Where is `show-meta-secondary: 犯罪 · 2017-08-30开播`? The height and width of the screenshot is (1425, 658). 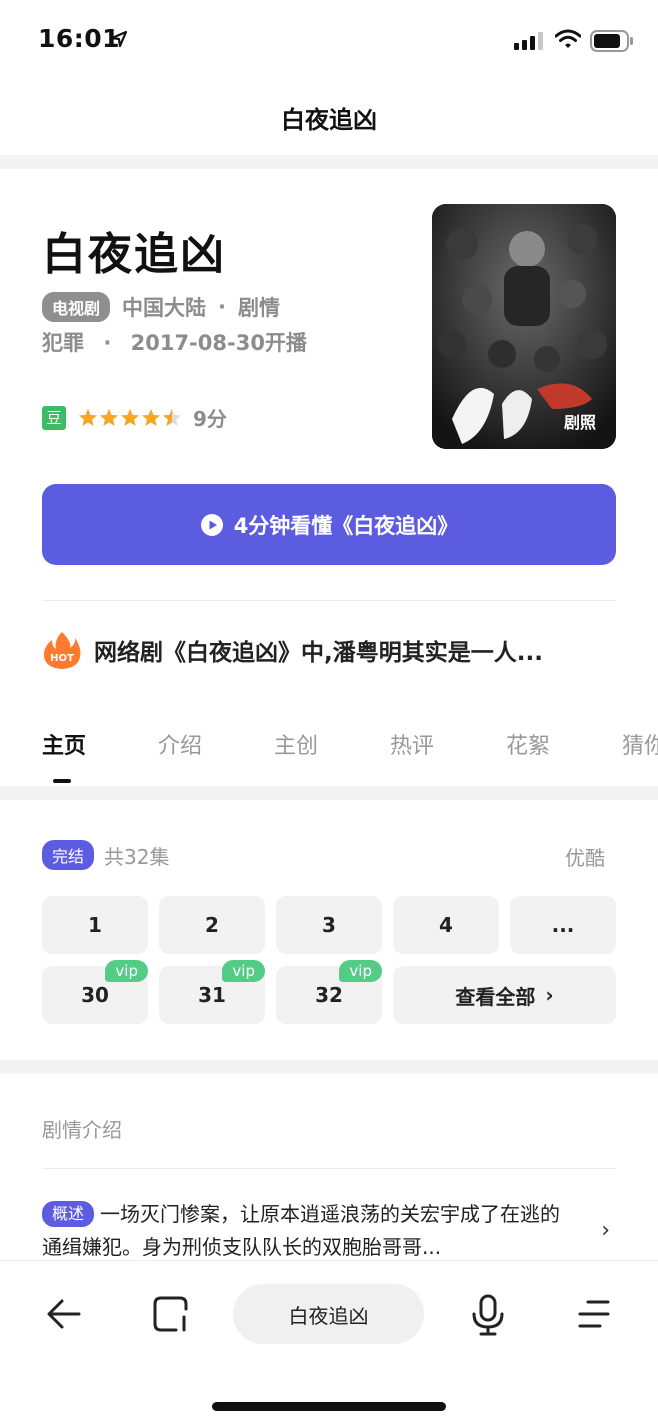 show-meta-secondary: 犯罪 · 2017-08-30开播 is located at coordinates (174, 342).